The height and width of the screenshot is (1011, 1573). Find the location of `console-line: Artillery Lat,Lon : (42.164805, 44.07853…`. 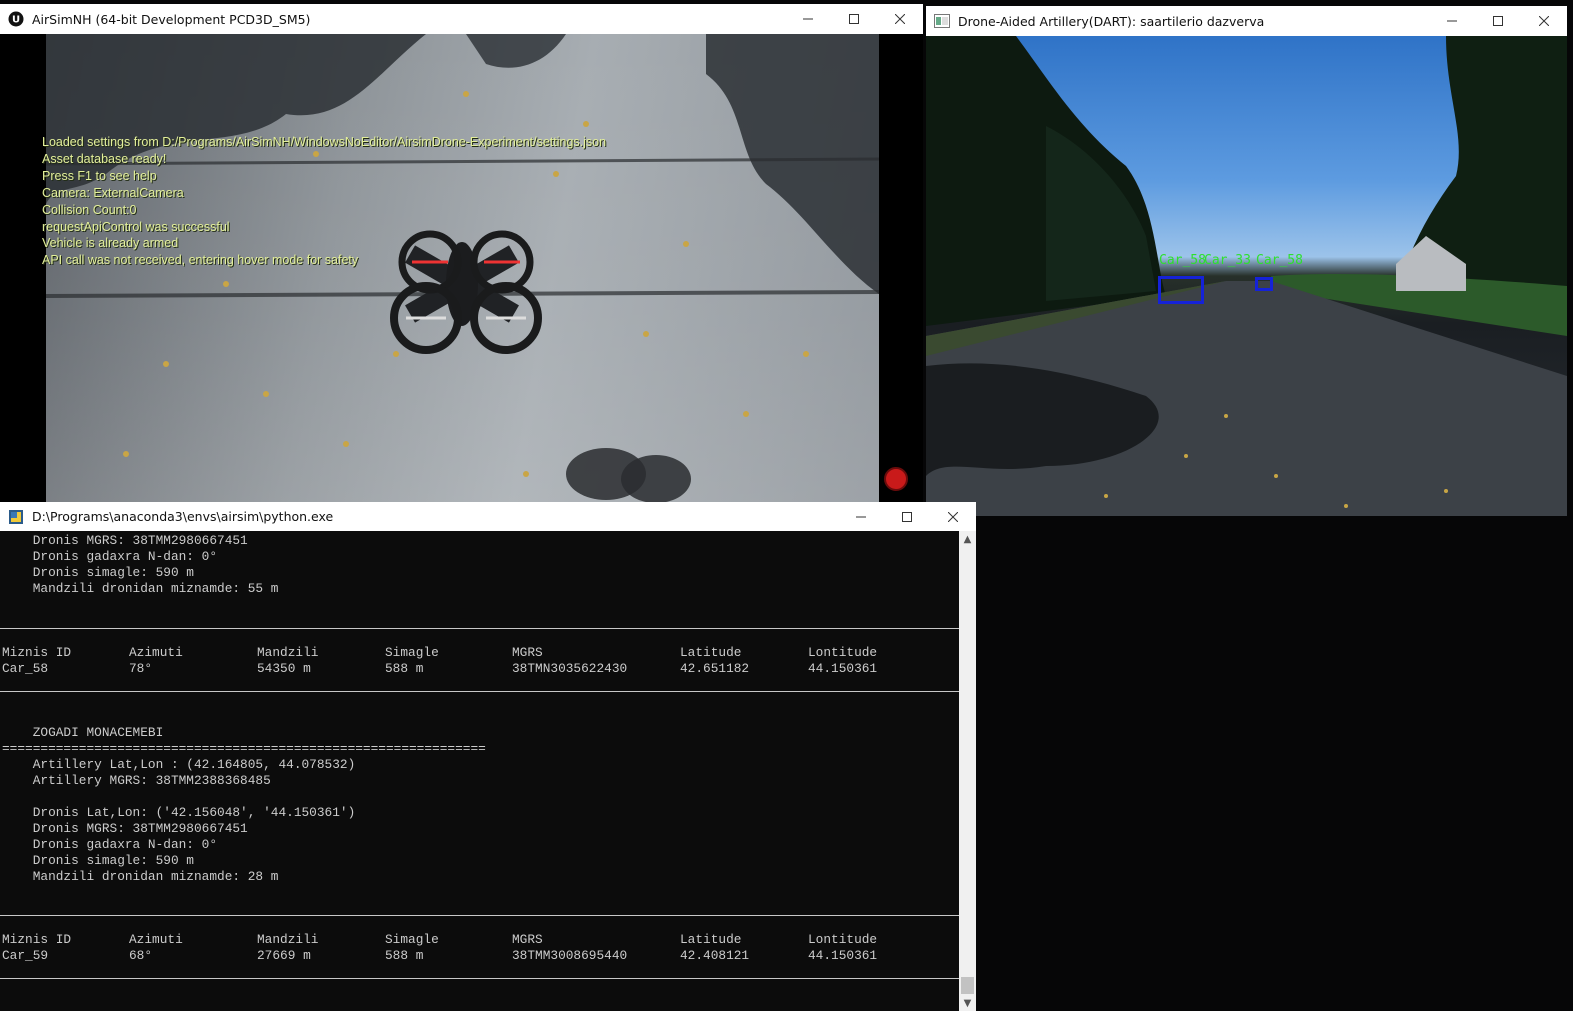

console-line: Artillery Lat,Lon : (42.164805, 44.07853… is located at coordinates (179, 764).